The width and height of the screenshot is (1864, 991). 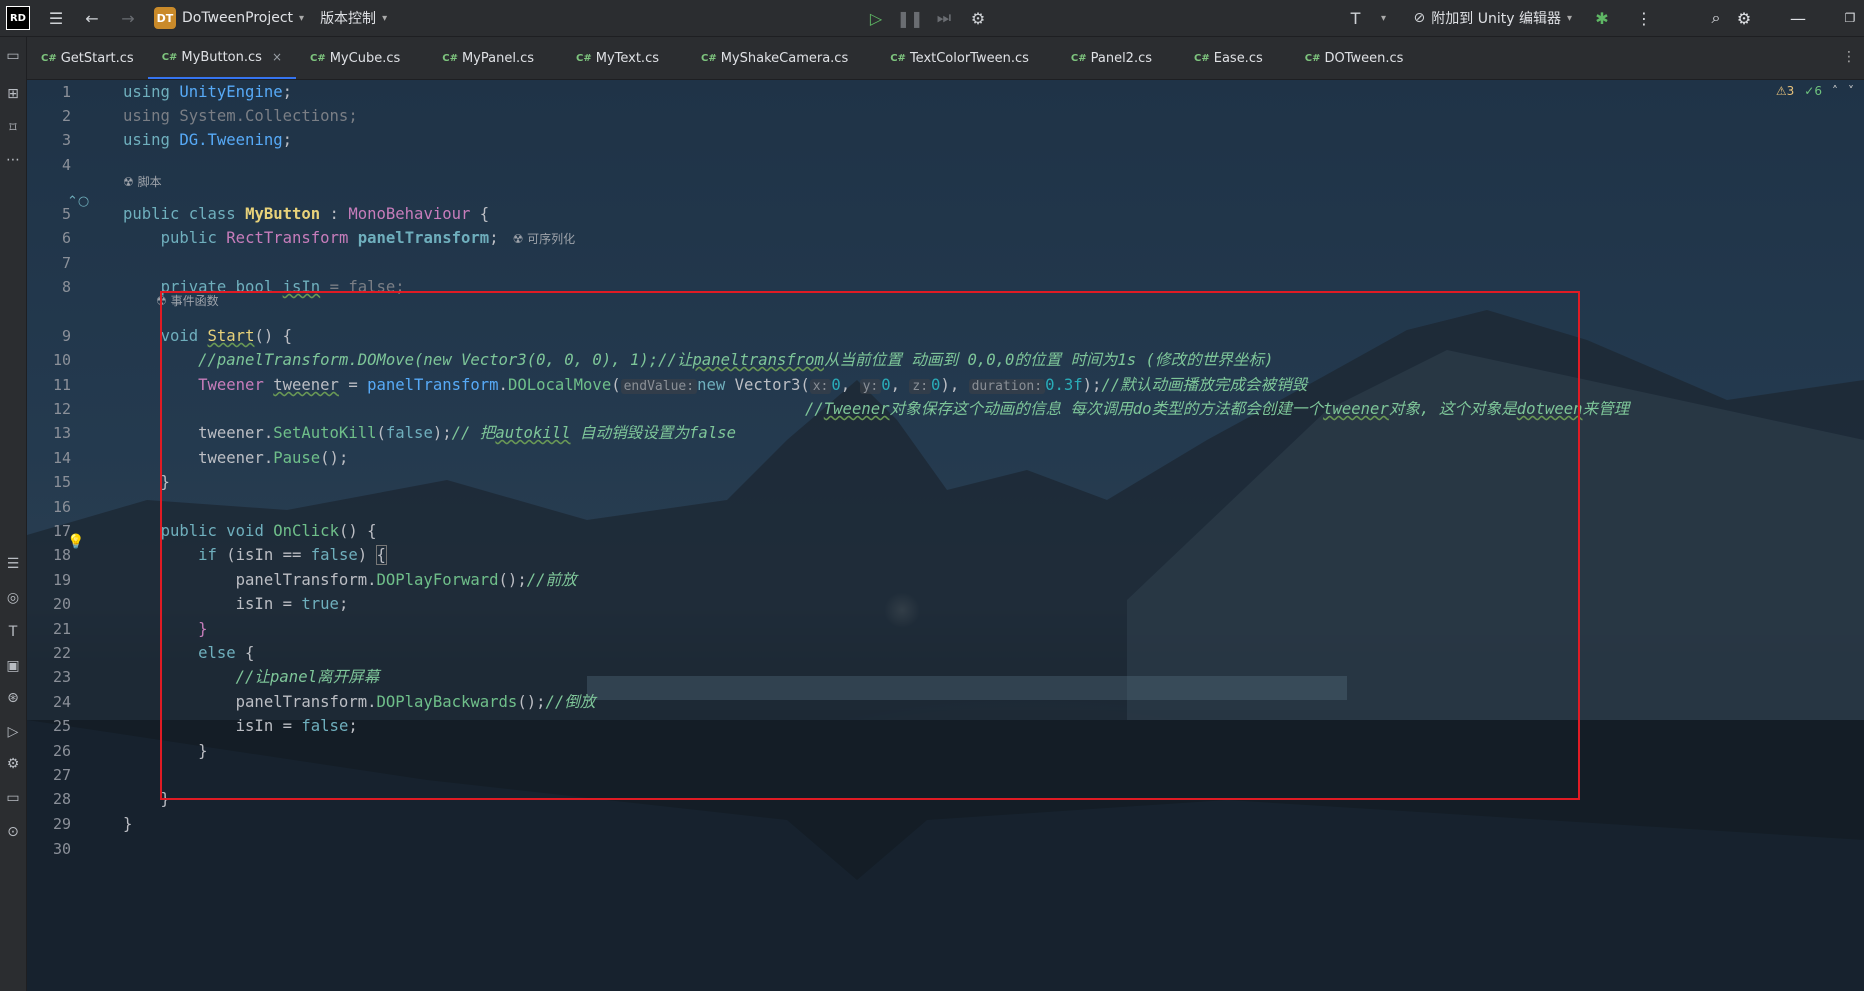 I want to click on vcs-label: 版本控制, so click(x=348, y=19).